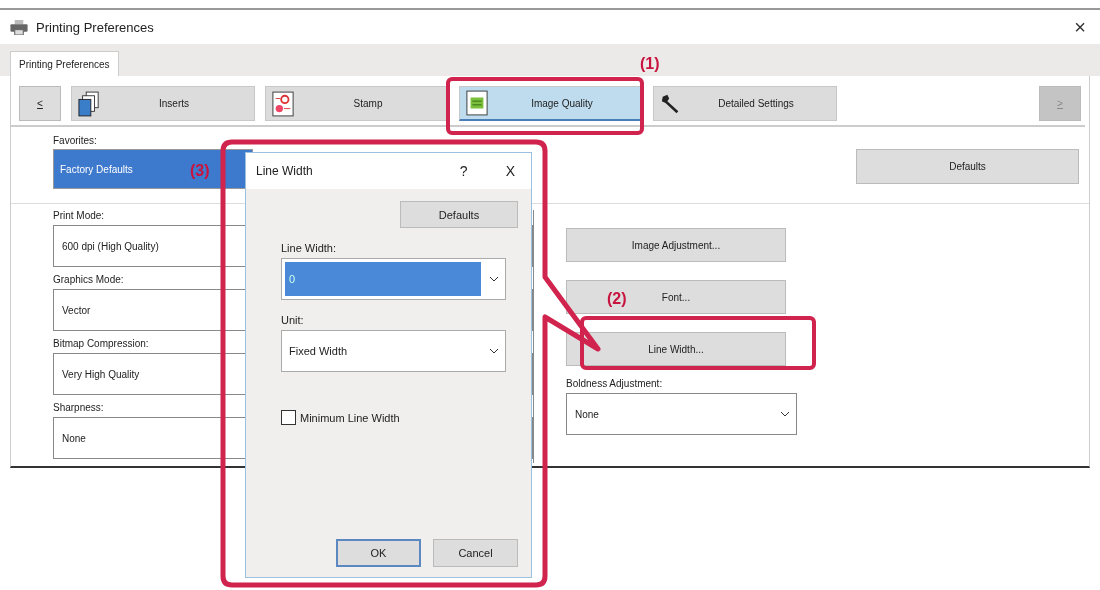 Image resolution: width=1100 pixels, height=590 pixels. What do you see at coordinates (288, 417) in the screenshot?
I see `checkbox` at bounding box center [288, 417].